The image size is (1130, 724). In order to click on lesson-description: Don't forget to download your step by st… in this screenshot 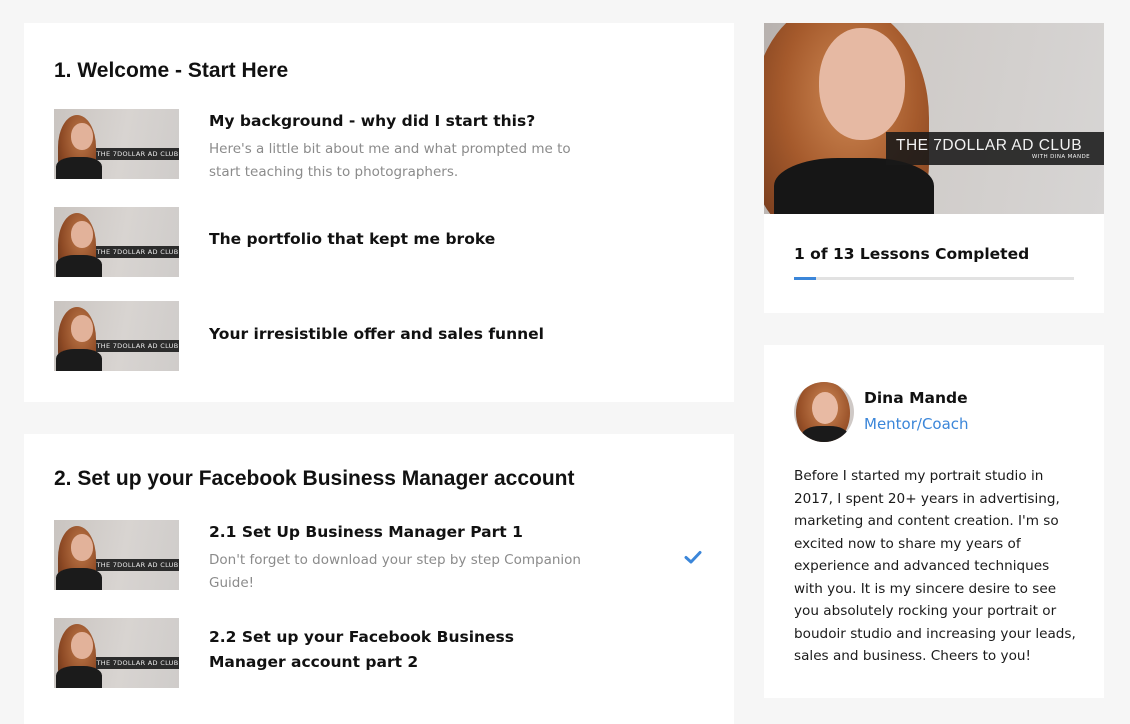, I will do `click(395, 571)`.